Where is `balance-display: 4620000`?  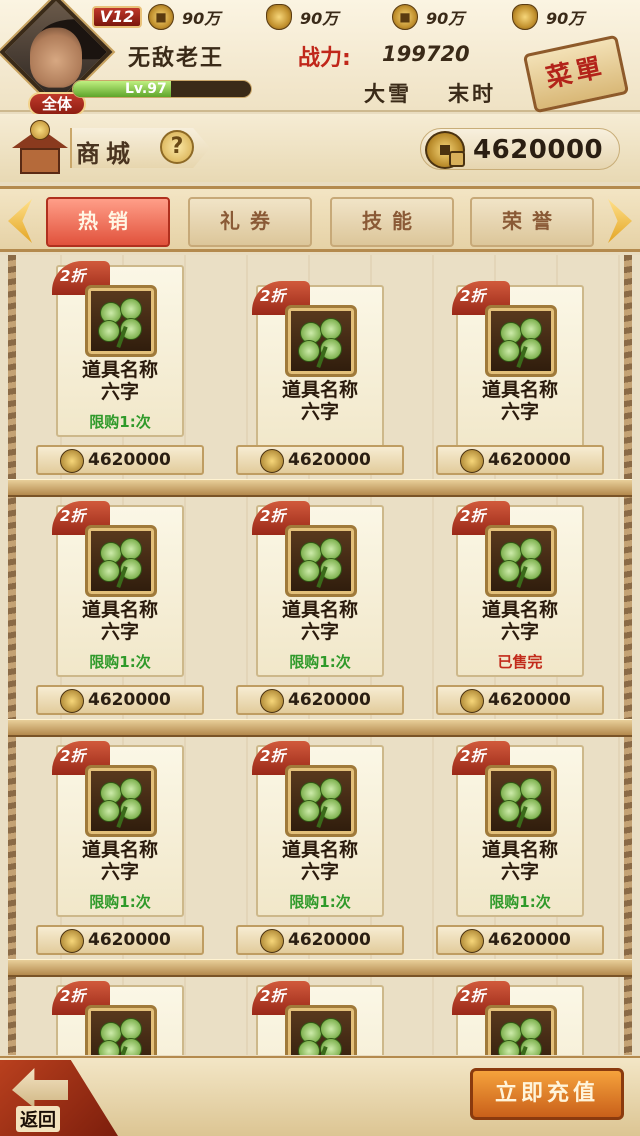 balance-display: 4620000 is located at coordinates (520, 149).